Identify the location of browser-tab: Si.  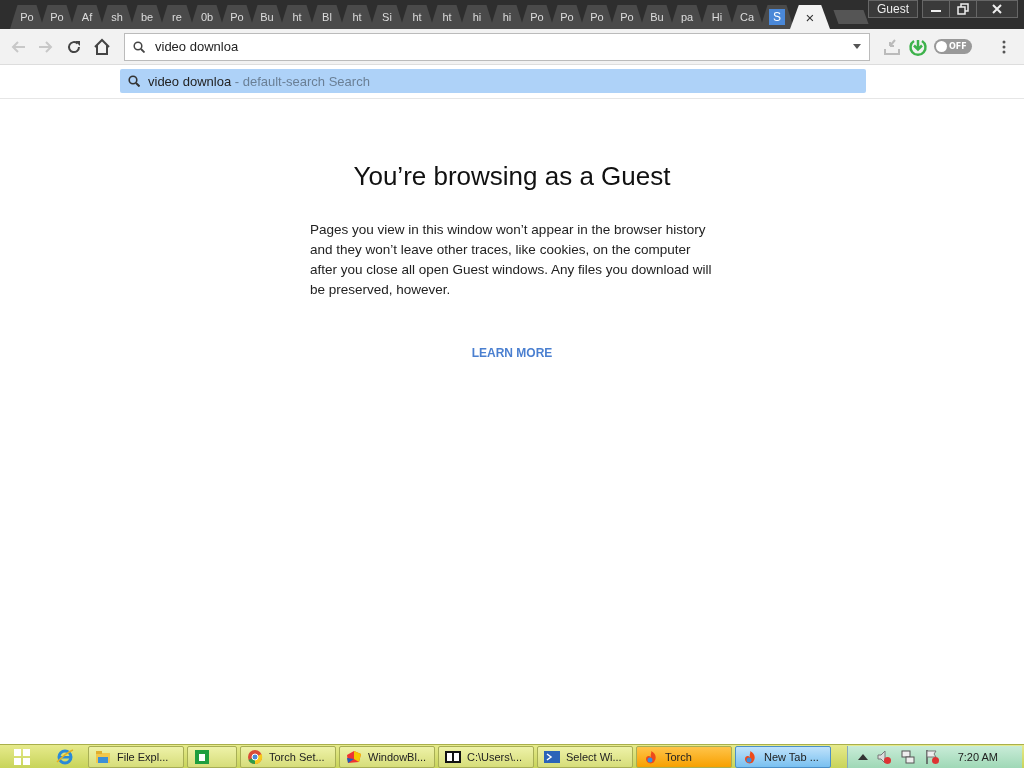
(387, 17).